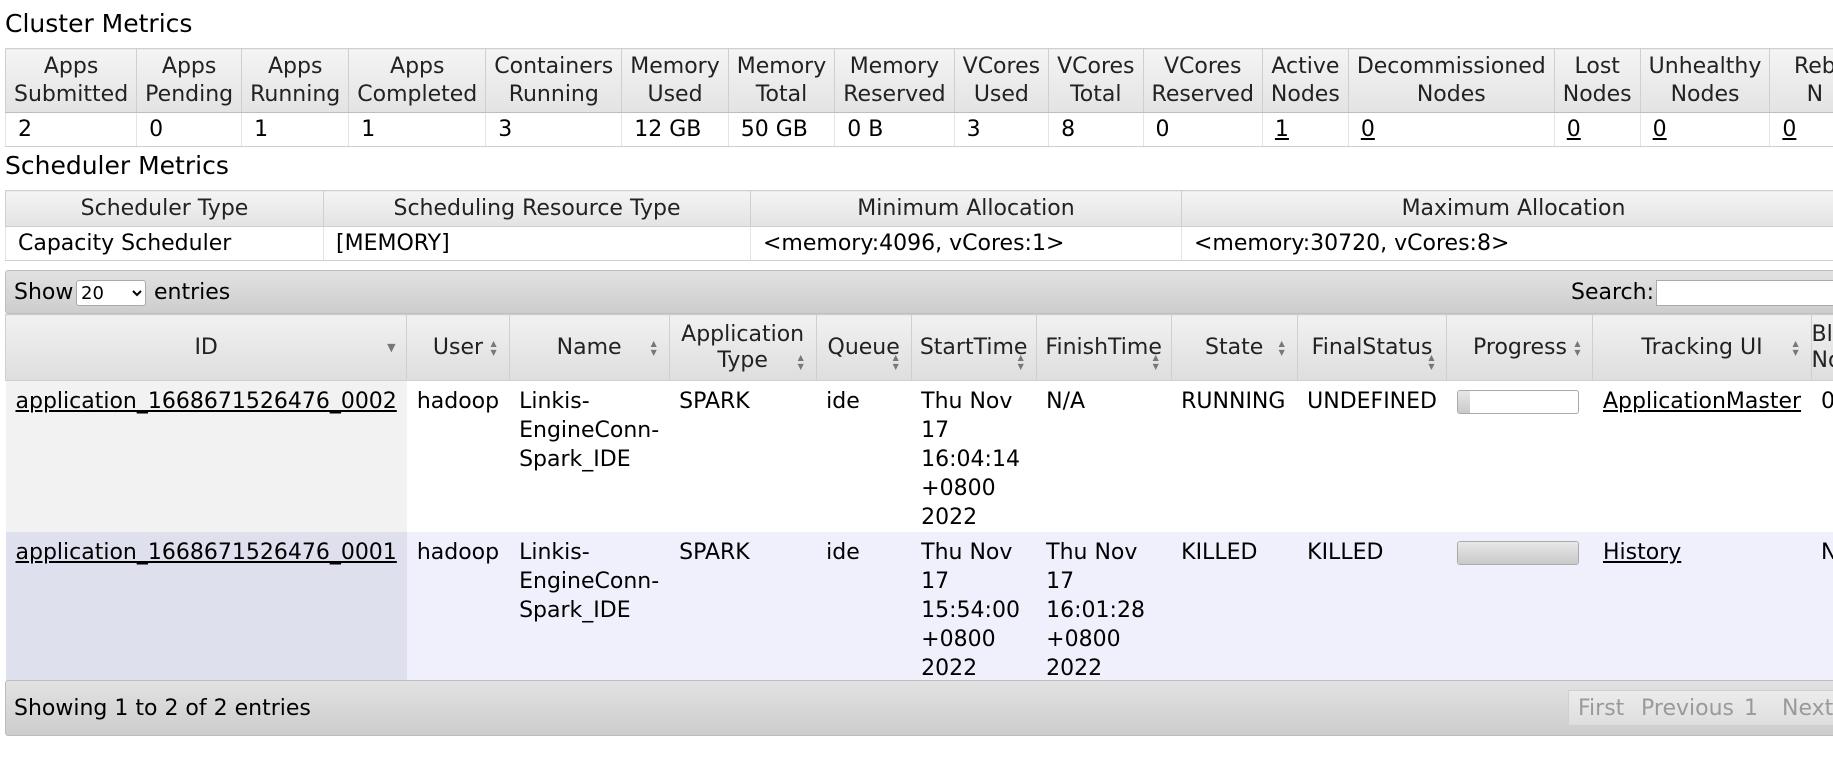  I want to click on app-starttime-cell: Thu Nov 17 15:54:00 +0800 2022, so click(974, 607).